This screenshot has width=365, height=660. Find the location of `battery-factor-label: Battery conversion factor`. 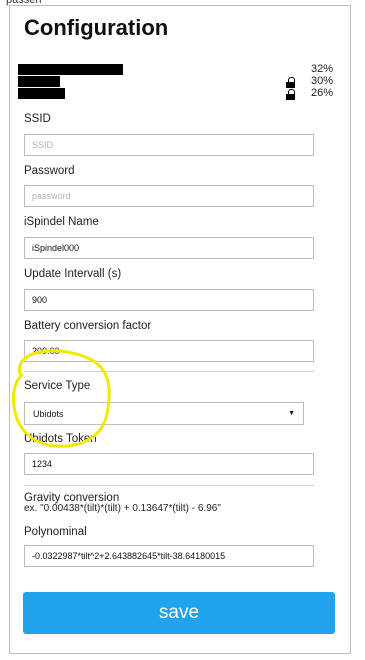

battery-factor-label: Battery conversion factor is located at coordinates (88, 326).